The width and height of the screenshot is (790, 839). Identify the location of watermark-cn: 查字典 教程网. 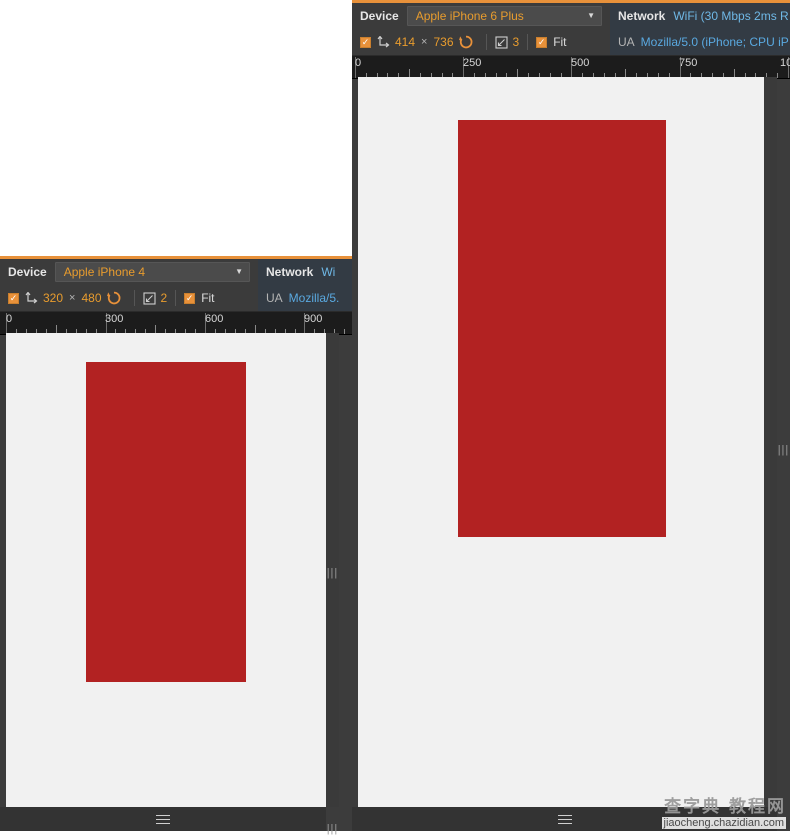
(725, 807).